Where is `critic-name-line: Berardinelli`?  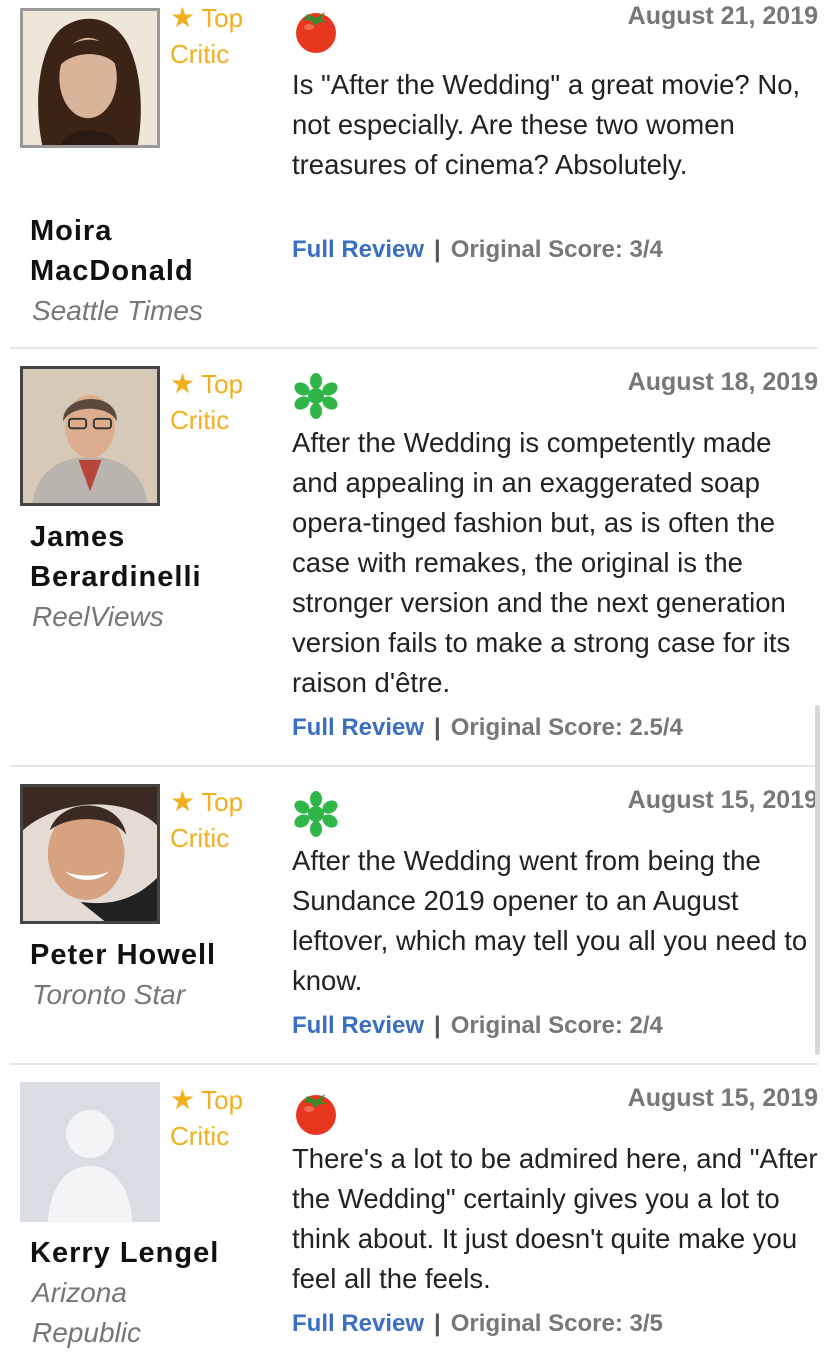
critic-name-line: Berardinelli is located at coordinates (116, 577).